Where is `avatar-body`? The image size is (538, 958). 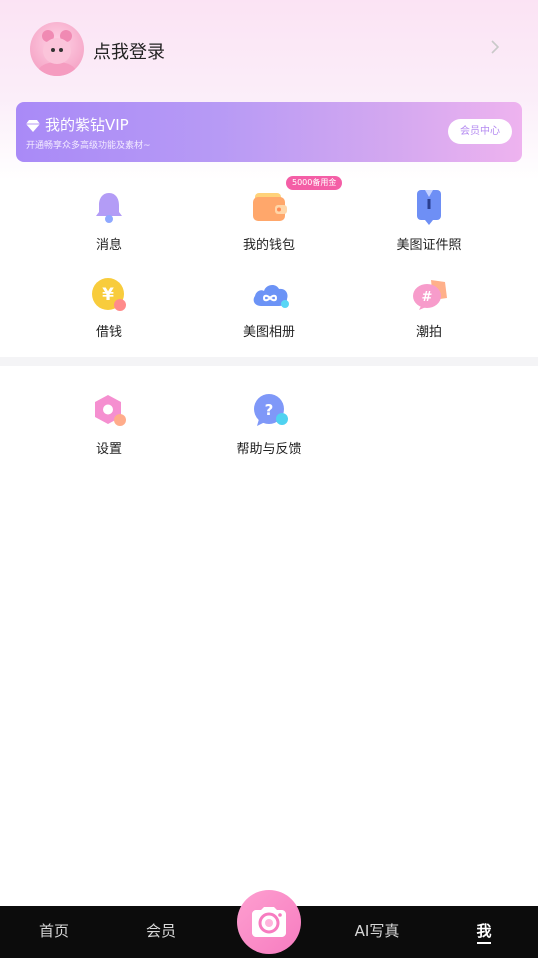 avatar-body is located at coordinates (57, 69).